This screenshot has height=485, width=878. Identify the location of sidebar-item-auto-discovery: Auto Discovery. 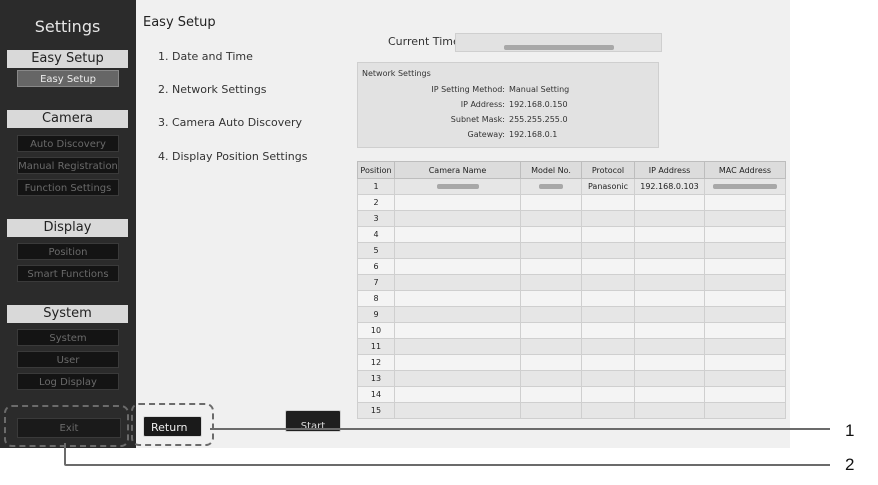
(68, 143).